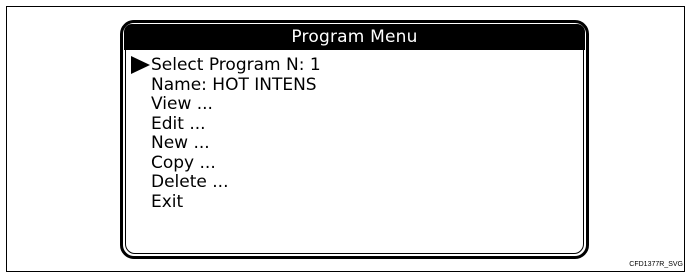 The height and width of the screenshot is (280, 693). What do you see at coordinates (656, 264) in the screenshot?
I see `figure-code: CFD1377R_SVG` at bounding box center [656, 264].